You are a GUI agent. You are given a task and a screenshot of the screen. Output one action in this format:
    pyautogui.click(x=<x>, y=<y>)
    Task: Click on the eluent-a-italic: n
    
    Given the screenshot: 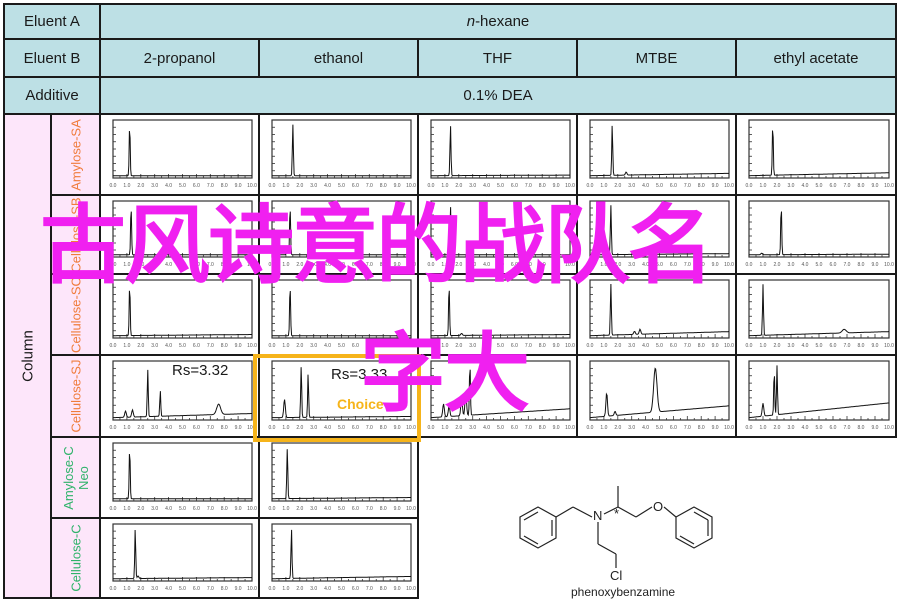 What is the action you would take?
    pyautogui.click(x=471, y=21)
    